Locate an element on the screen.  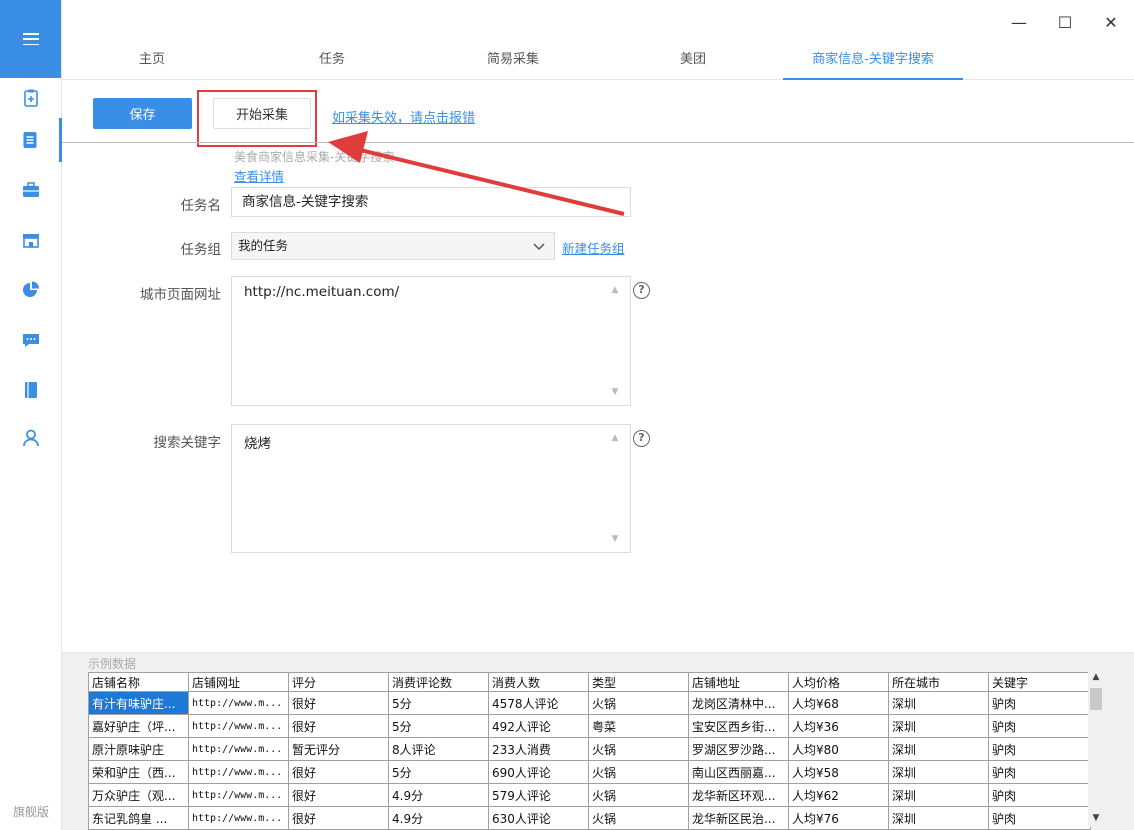
table-cell: 人均¥80 is located at coordinates (838, 749).